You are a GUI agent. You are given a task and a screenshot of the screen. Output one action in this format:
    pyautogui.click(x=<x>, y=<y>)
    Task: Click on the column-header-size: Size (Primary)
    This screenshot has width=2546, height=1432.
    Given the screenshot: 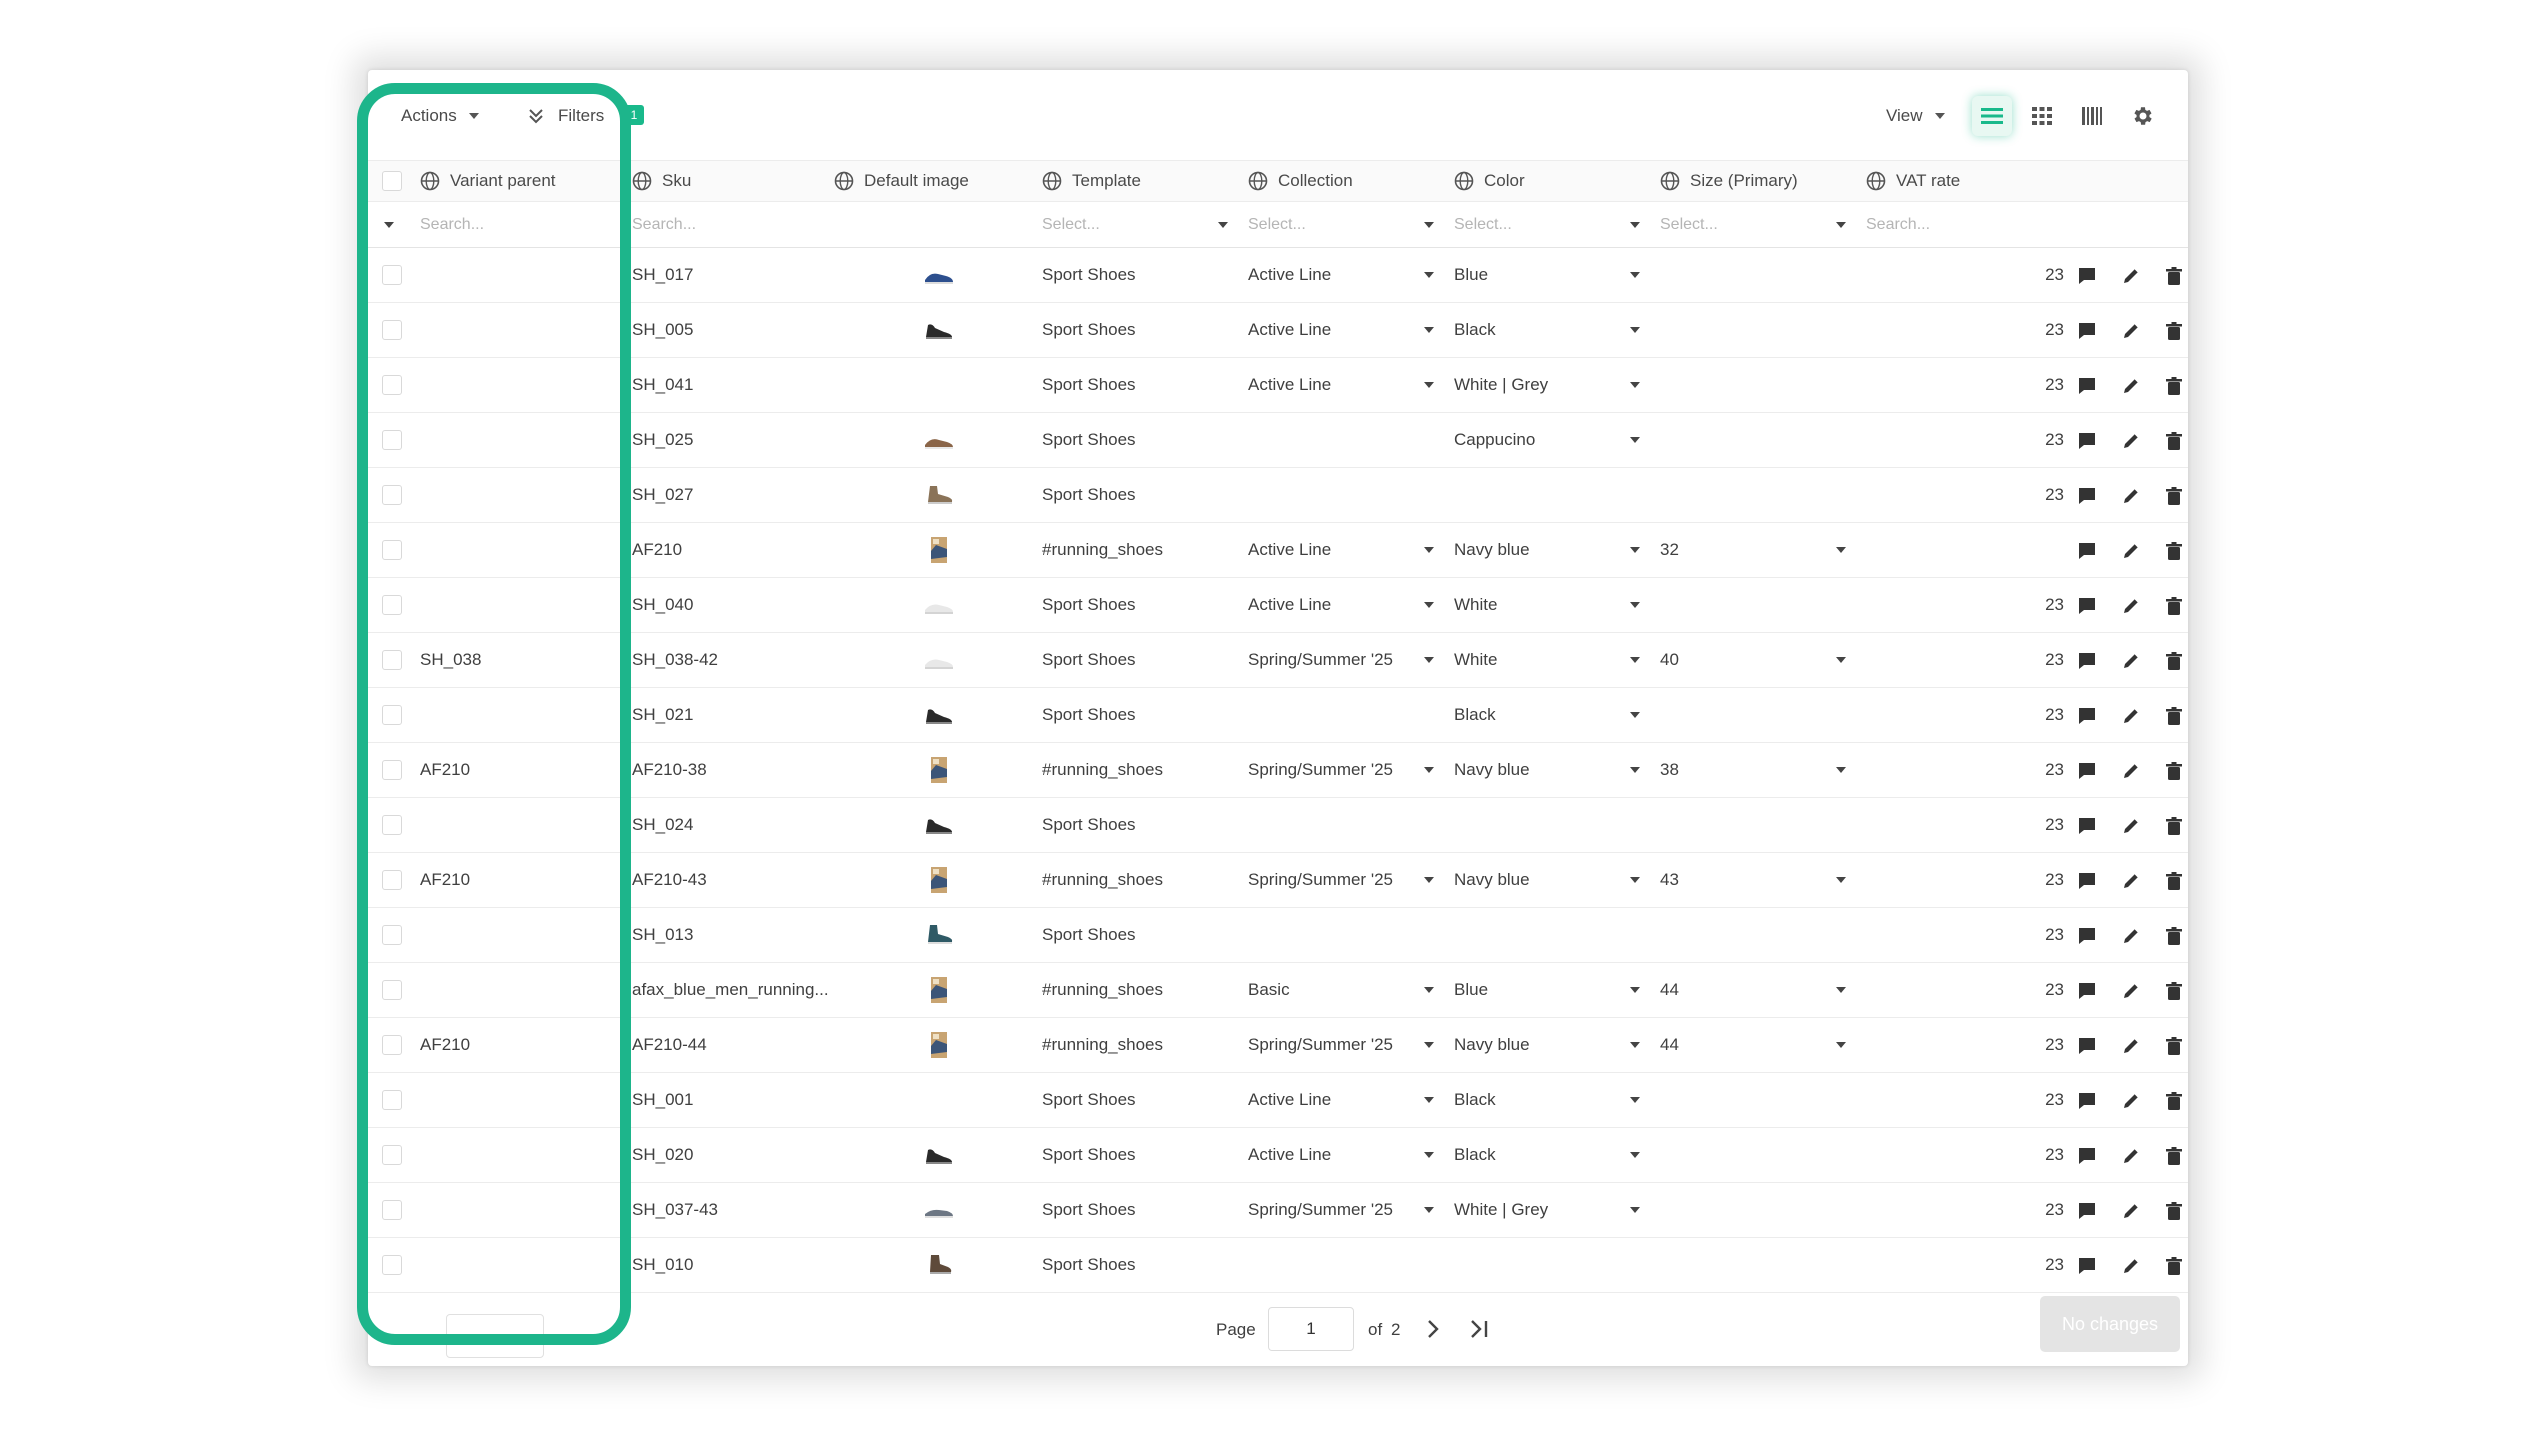 What is the action you would take?
    pyautogui.click(x=1729, y=181)
    